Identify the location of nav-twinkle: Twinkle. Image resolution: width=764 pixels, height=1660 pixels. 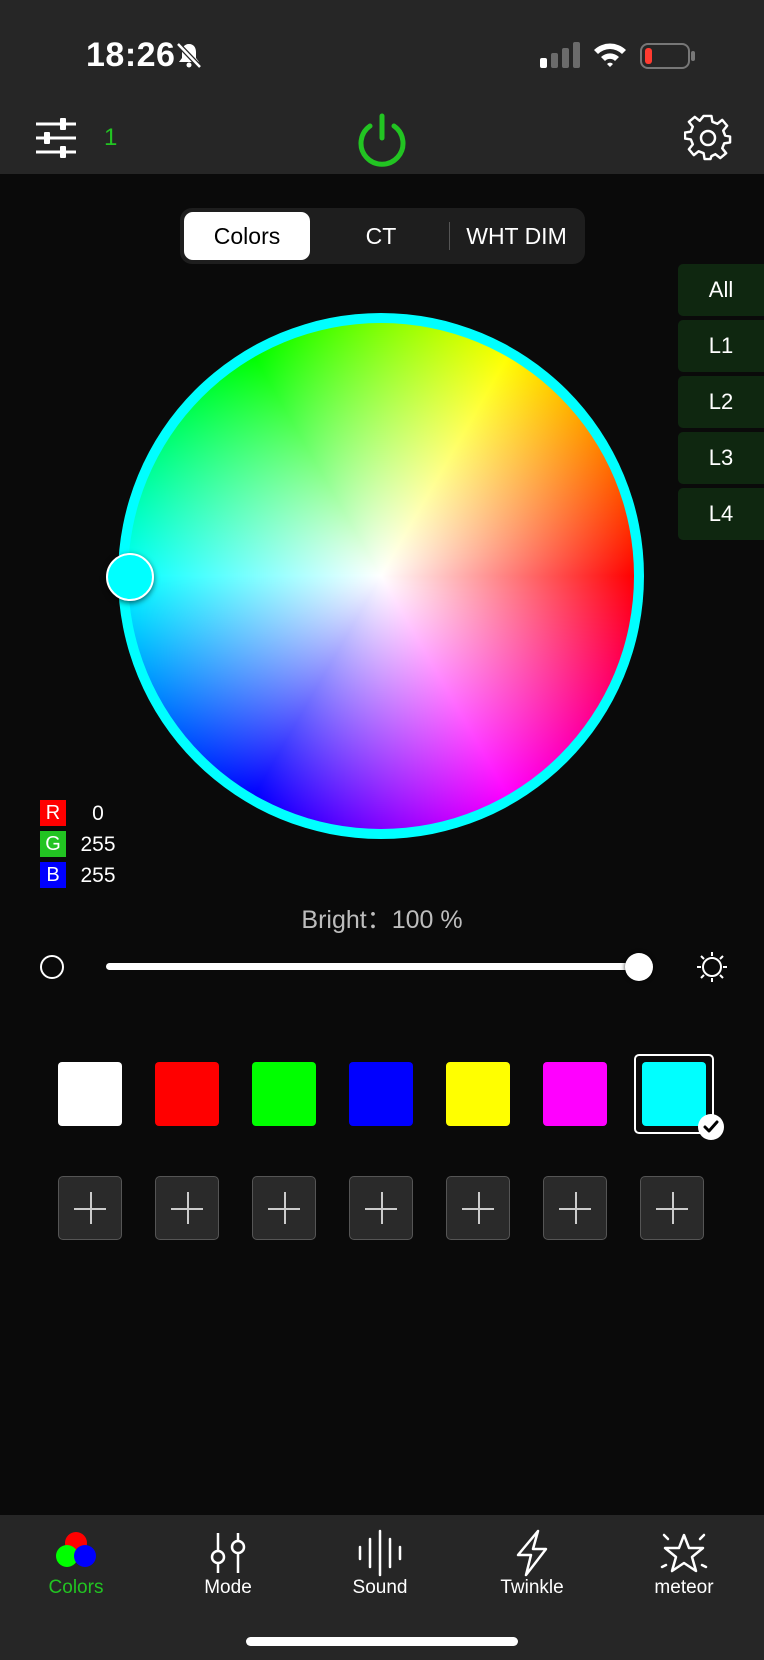
(532, 1570).